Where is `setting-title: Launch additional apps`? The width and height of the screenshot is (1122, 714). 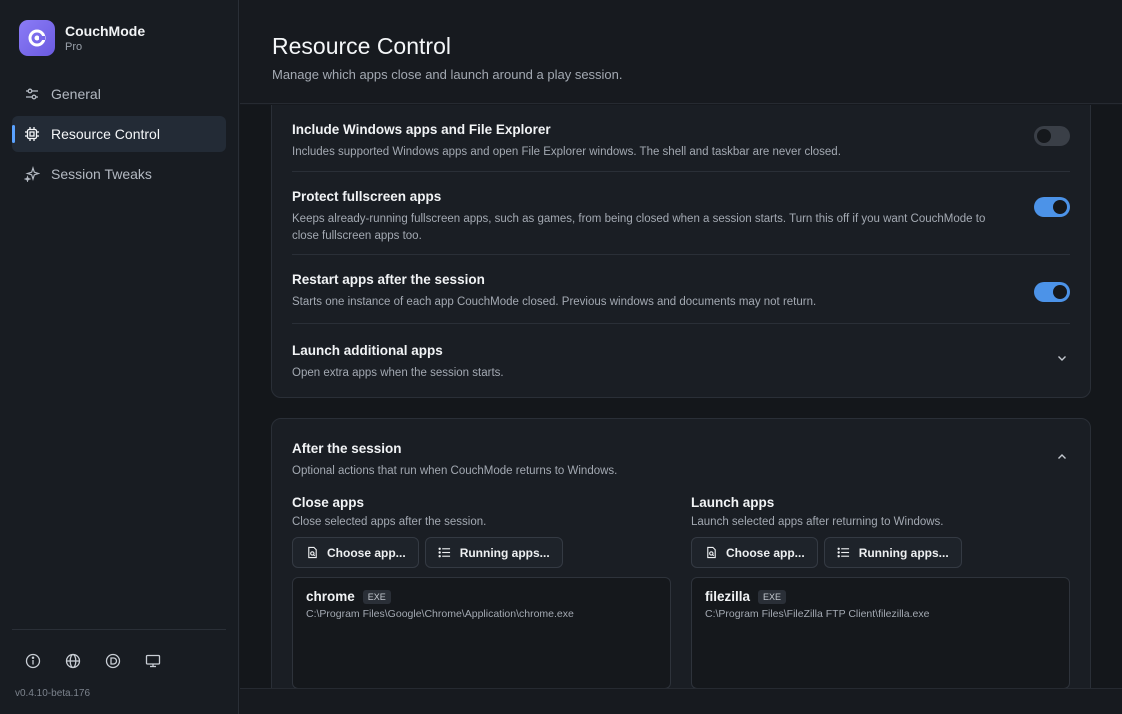 setting-title: Launch additional apps is located at coordinates (367, 350).